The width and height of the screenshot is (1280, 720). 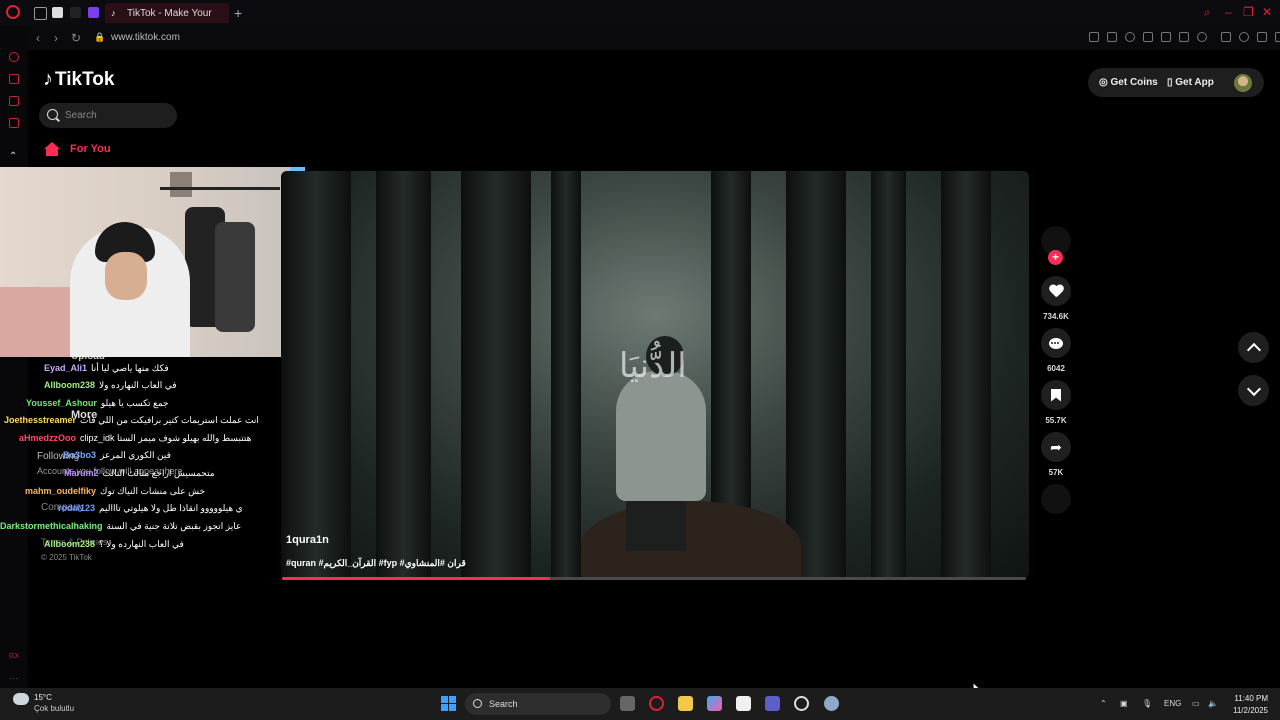 What do you see at coordinates (1056, 343) in the screenshot?
I see `comment-button` at bounding box center [1056, 343].